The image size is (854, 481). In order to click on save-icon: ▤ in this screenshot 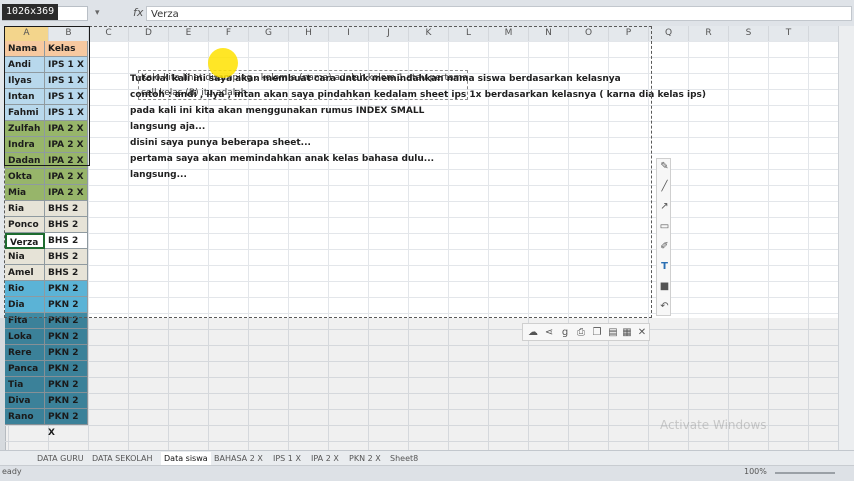, I will do `click(613, 332)`.